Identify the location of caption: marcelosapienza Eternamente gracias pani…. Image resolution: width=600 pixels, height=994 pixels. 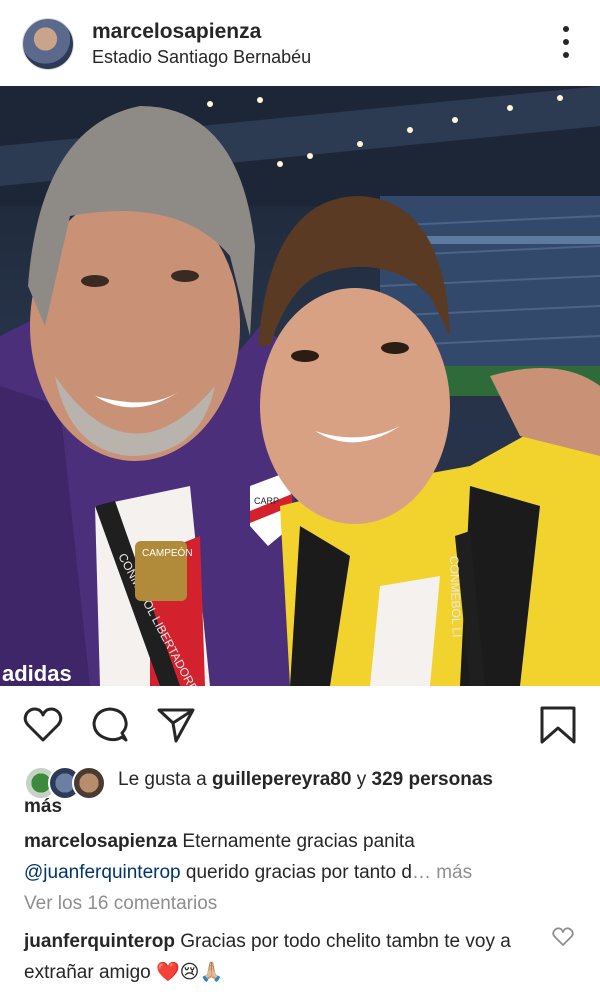
(304, 857).